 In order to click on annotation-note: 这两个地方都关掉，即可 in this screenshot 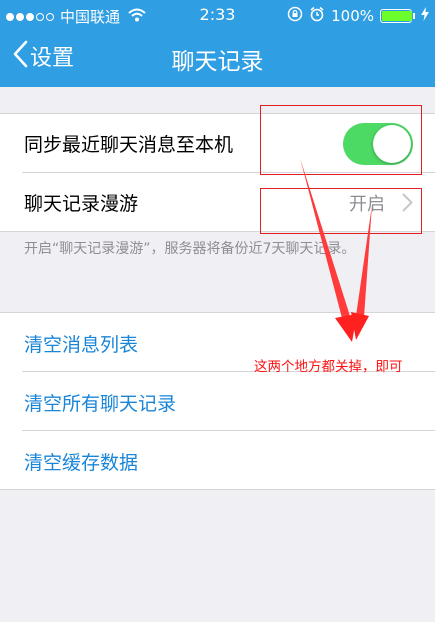, I will do `click(328, 367)`.